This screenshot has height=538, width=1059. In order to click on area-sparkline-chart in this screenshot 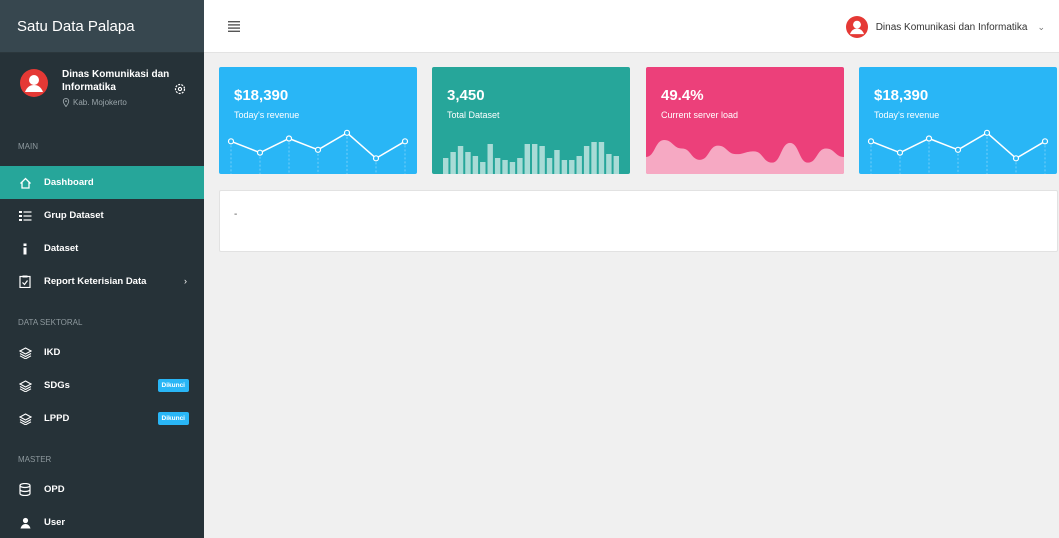, I will do `click(745, 157)`.